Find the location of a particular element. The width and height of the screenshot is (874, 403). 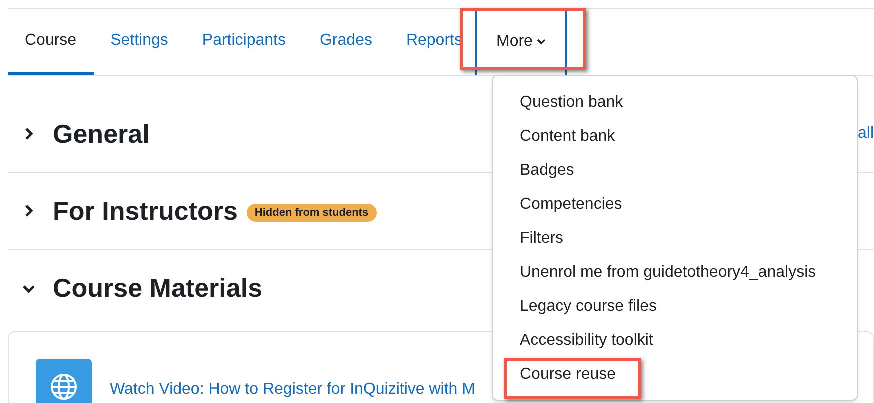

nav-tab: Settings is located at coordinates (140, 42).